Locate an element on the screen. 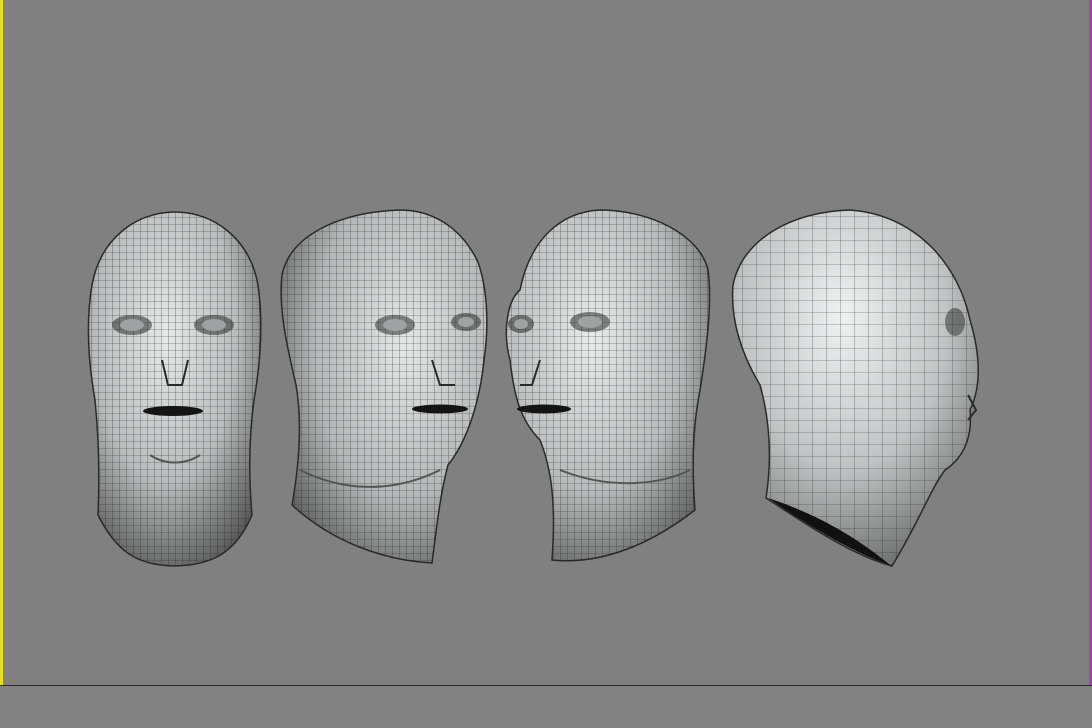 This screenshot has width=1092, height=728. head-front-view is located at coordinates (174, 389).